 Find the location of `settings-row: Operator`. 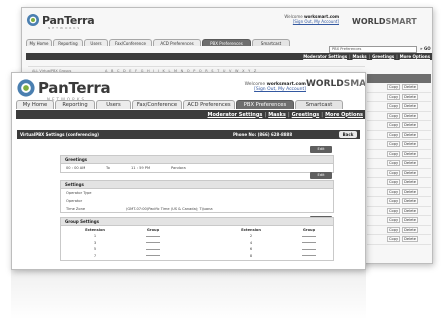

settings-row: Operator is located at coordinates (197, 201).